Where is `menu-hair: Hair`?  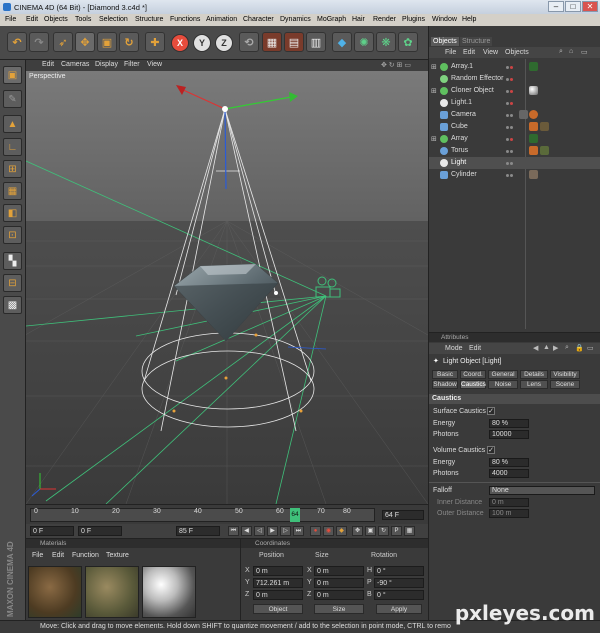
menu-hair: Hair is located at coordinates (358, 19).